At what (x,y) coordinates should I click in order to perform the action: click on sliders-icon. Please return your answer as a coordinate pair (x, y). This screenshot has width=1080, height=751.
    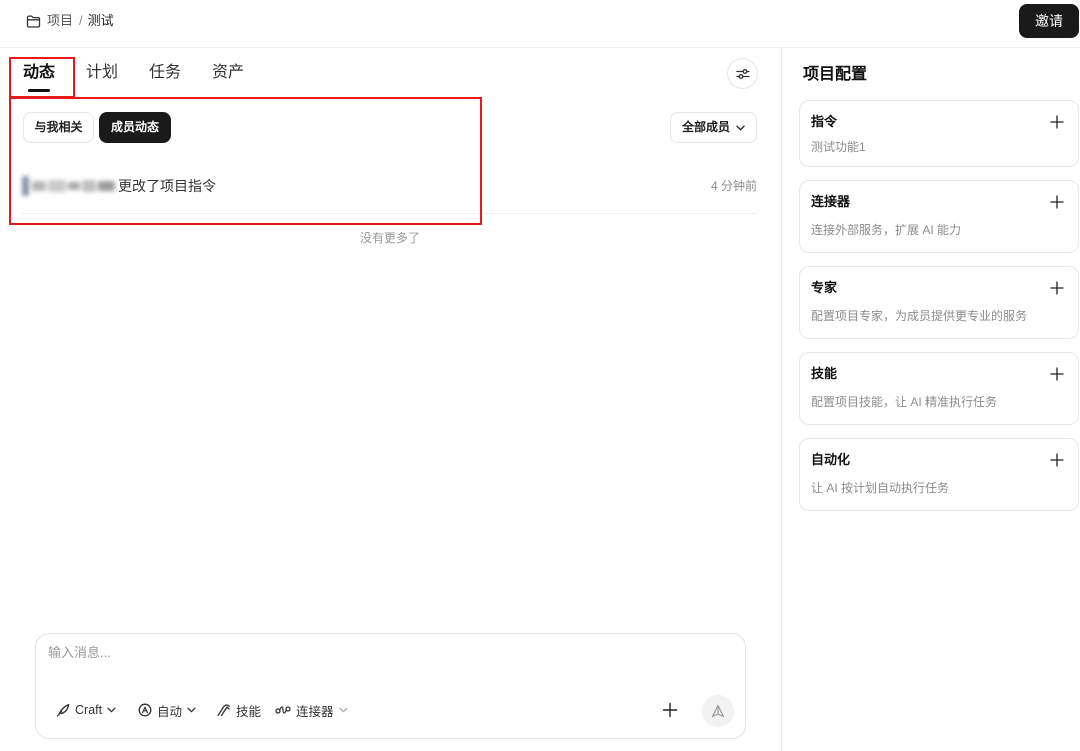
    Looking at the image, I should click on (742, 74).